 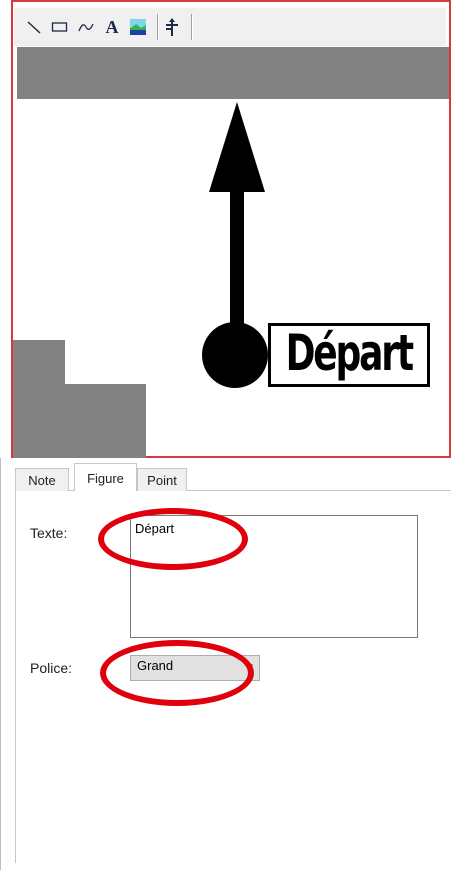 What do you see at coordinates (155, 665) in the screenshot?
I see `police-selected-value: Grand` at bounding box center [155, 665].